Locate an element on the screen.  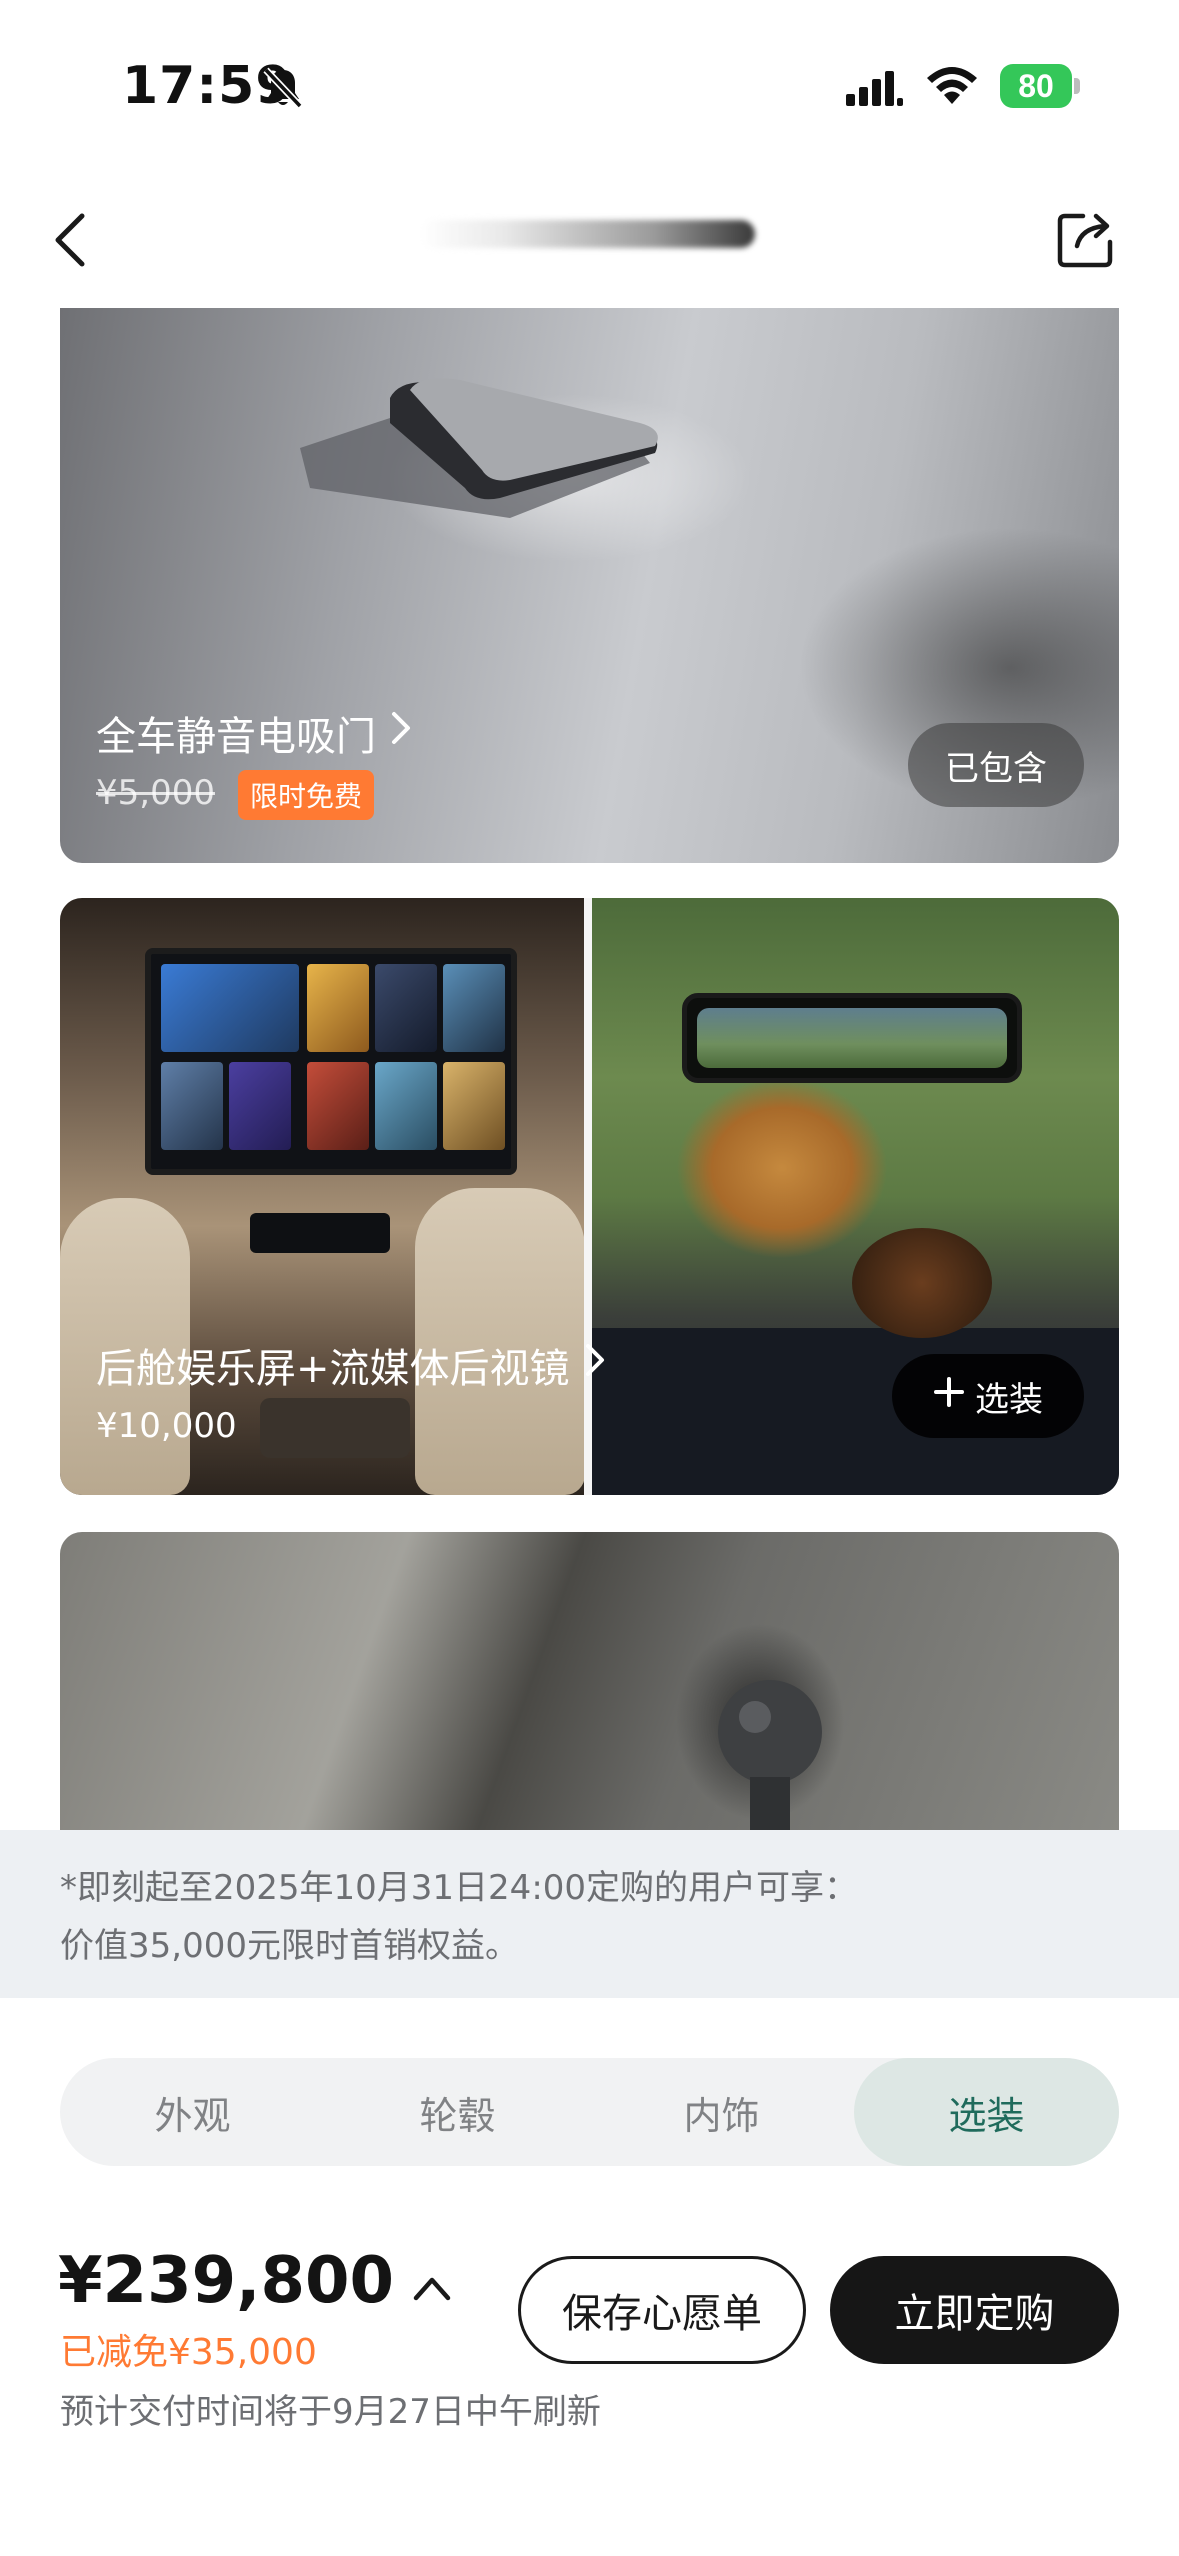
nav-bar is located at coordinates (589, 245).